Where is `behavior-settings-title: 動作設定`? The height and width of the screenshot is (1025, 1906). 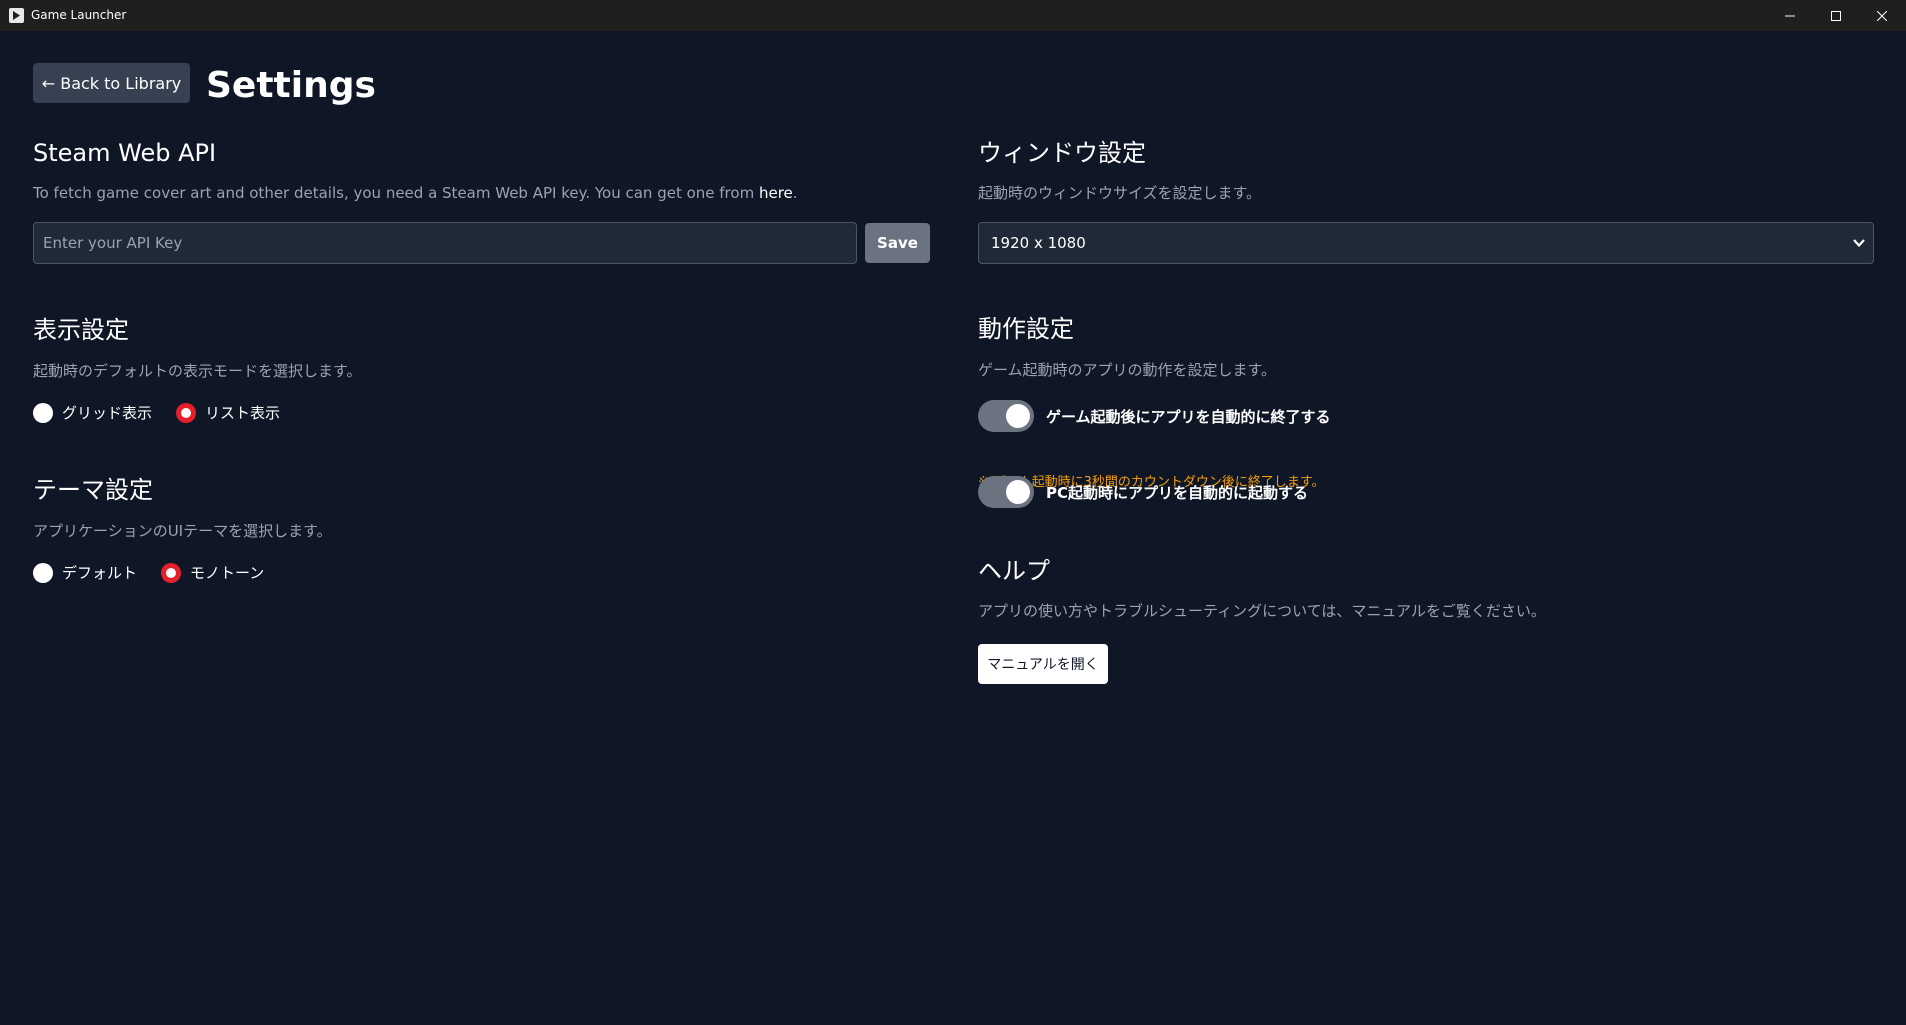 behavior-settings-title: 動作設定 is located at coordinates (1026, 329).